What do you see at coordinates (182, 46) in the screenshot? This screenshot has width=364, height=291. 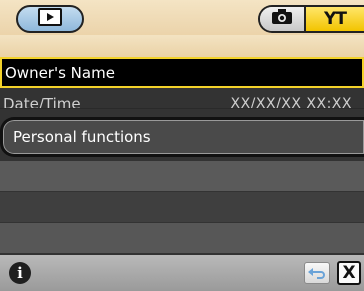 I see `tab-bar-bottom-band` at bounding box center [182, 46].